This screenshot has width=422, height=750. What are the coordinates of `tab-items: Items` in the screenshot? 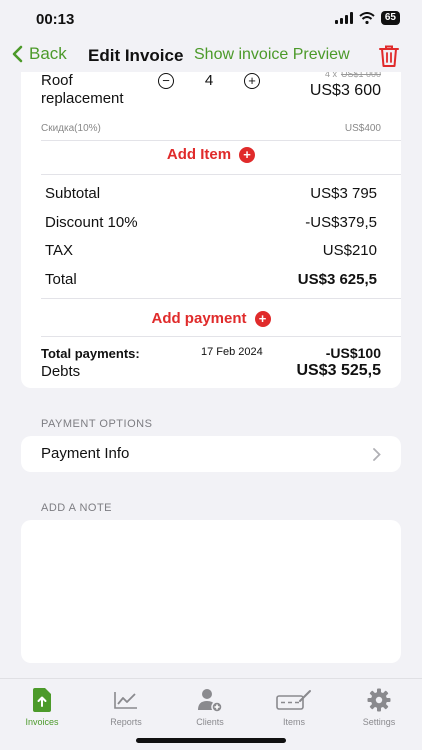 It's located at (294, 707).